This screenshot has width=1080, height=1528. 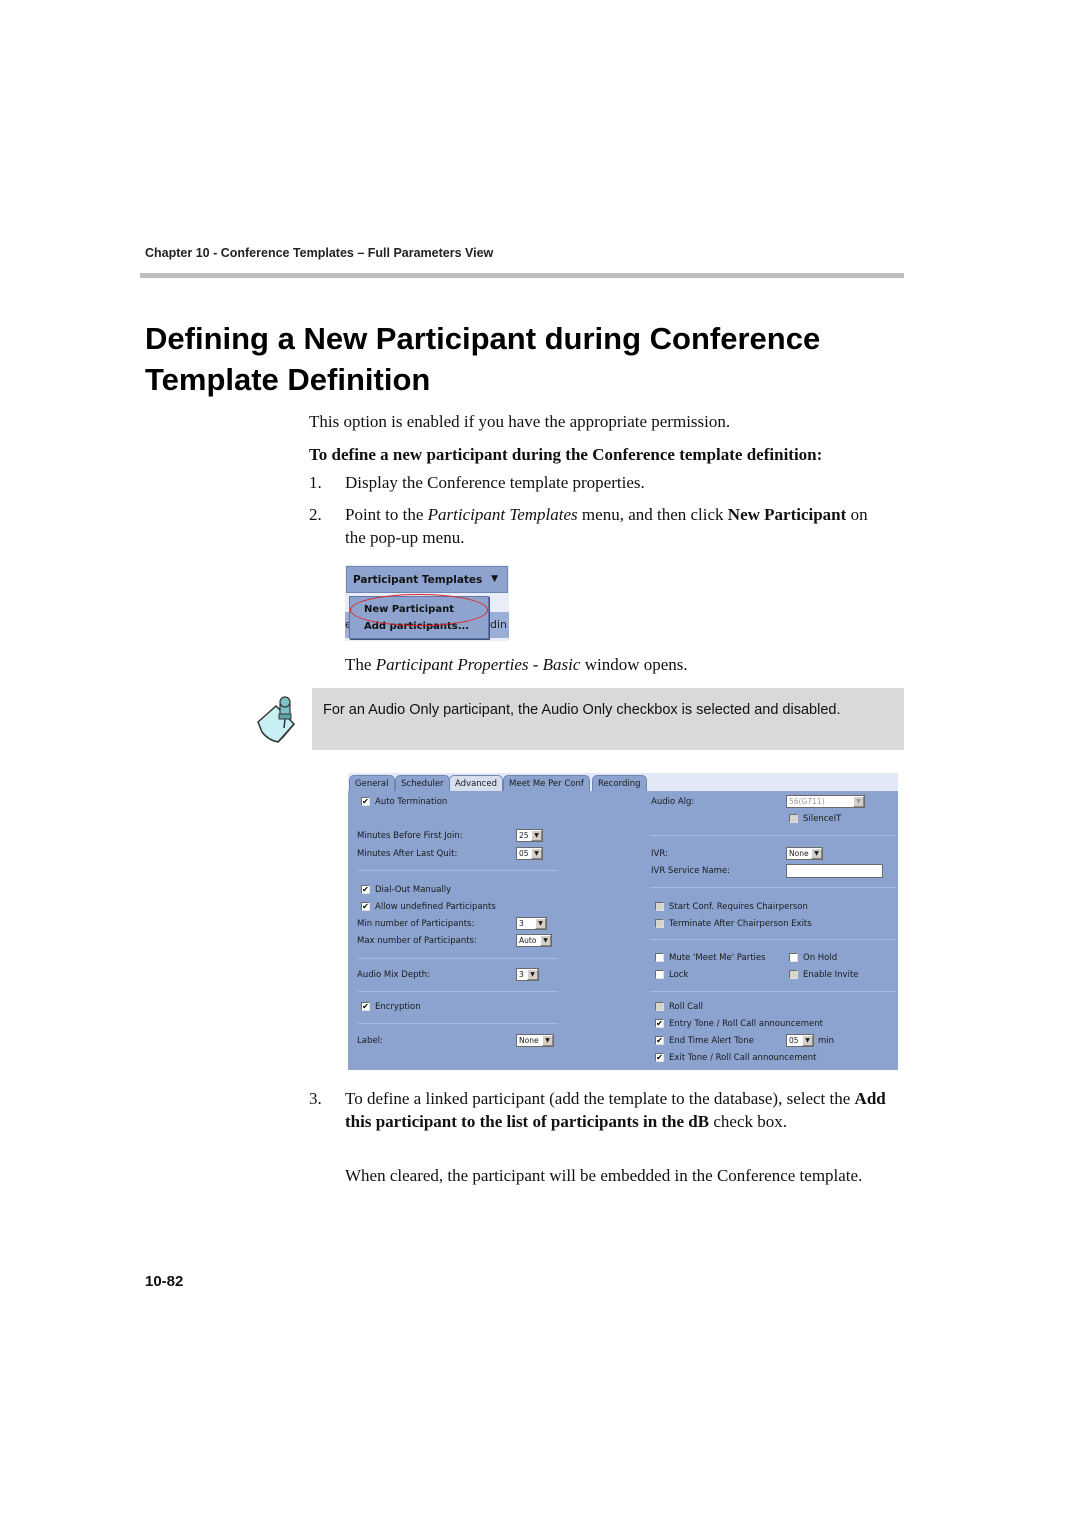 What do you see at coordinates (834, 871) in the screenshot?
I see `ivr-service-name-input` at bounding box center [834, 871].